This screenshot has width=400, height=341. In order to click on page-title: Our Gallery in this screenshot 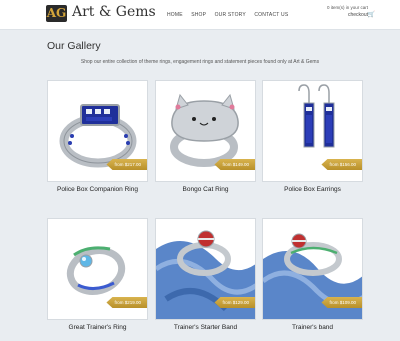, I will do `click(74, 46)`.